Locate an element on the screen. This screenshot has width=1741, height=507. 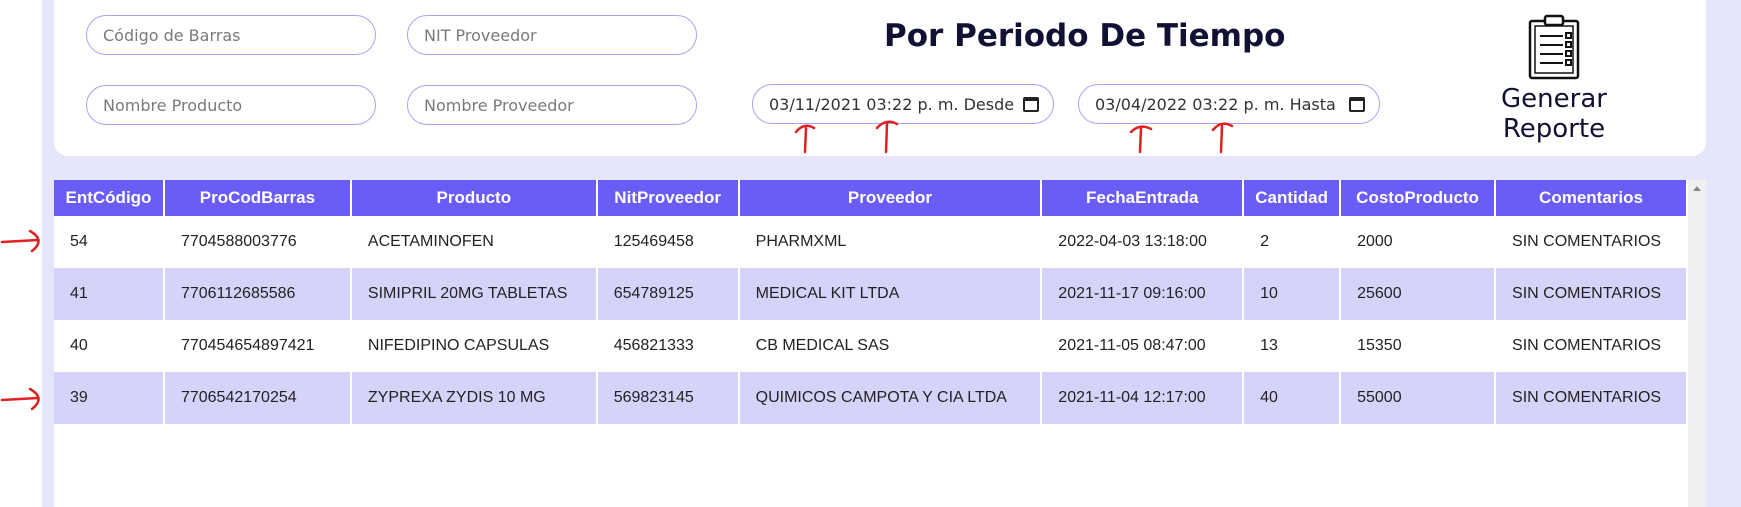
table-cell: 54 is located at coordinates (109, 242).